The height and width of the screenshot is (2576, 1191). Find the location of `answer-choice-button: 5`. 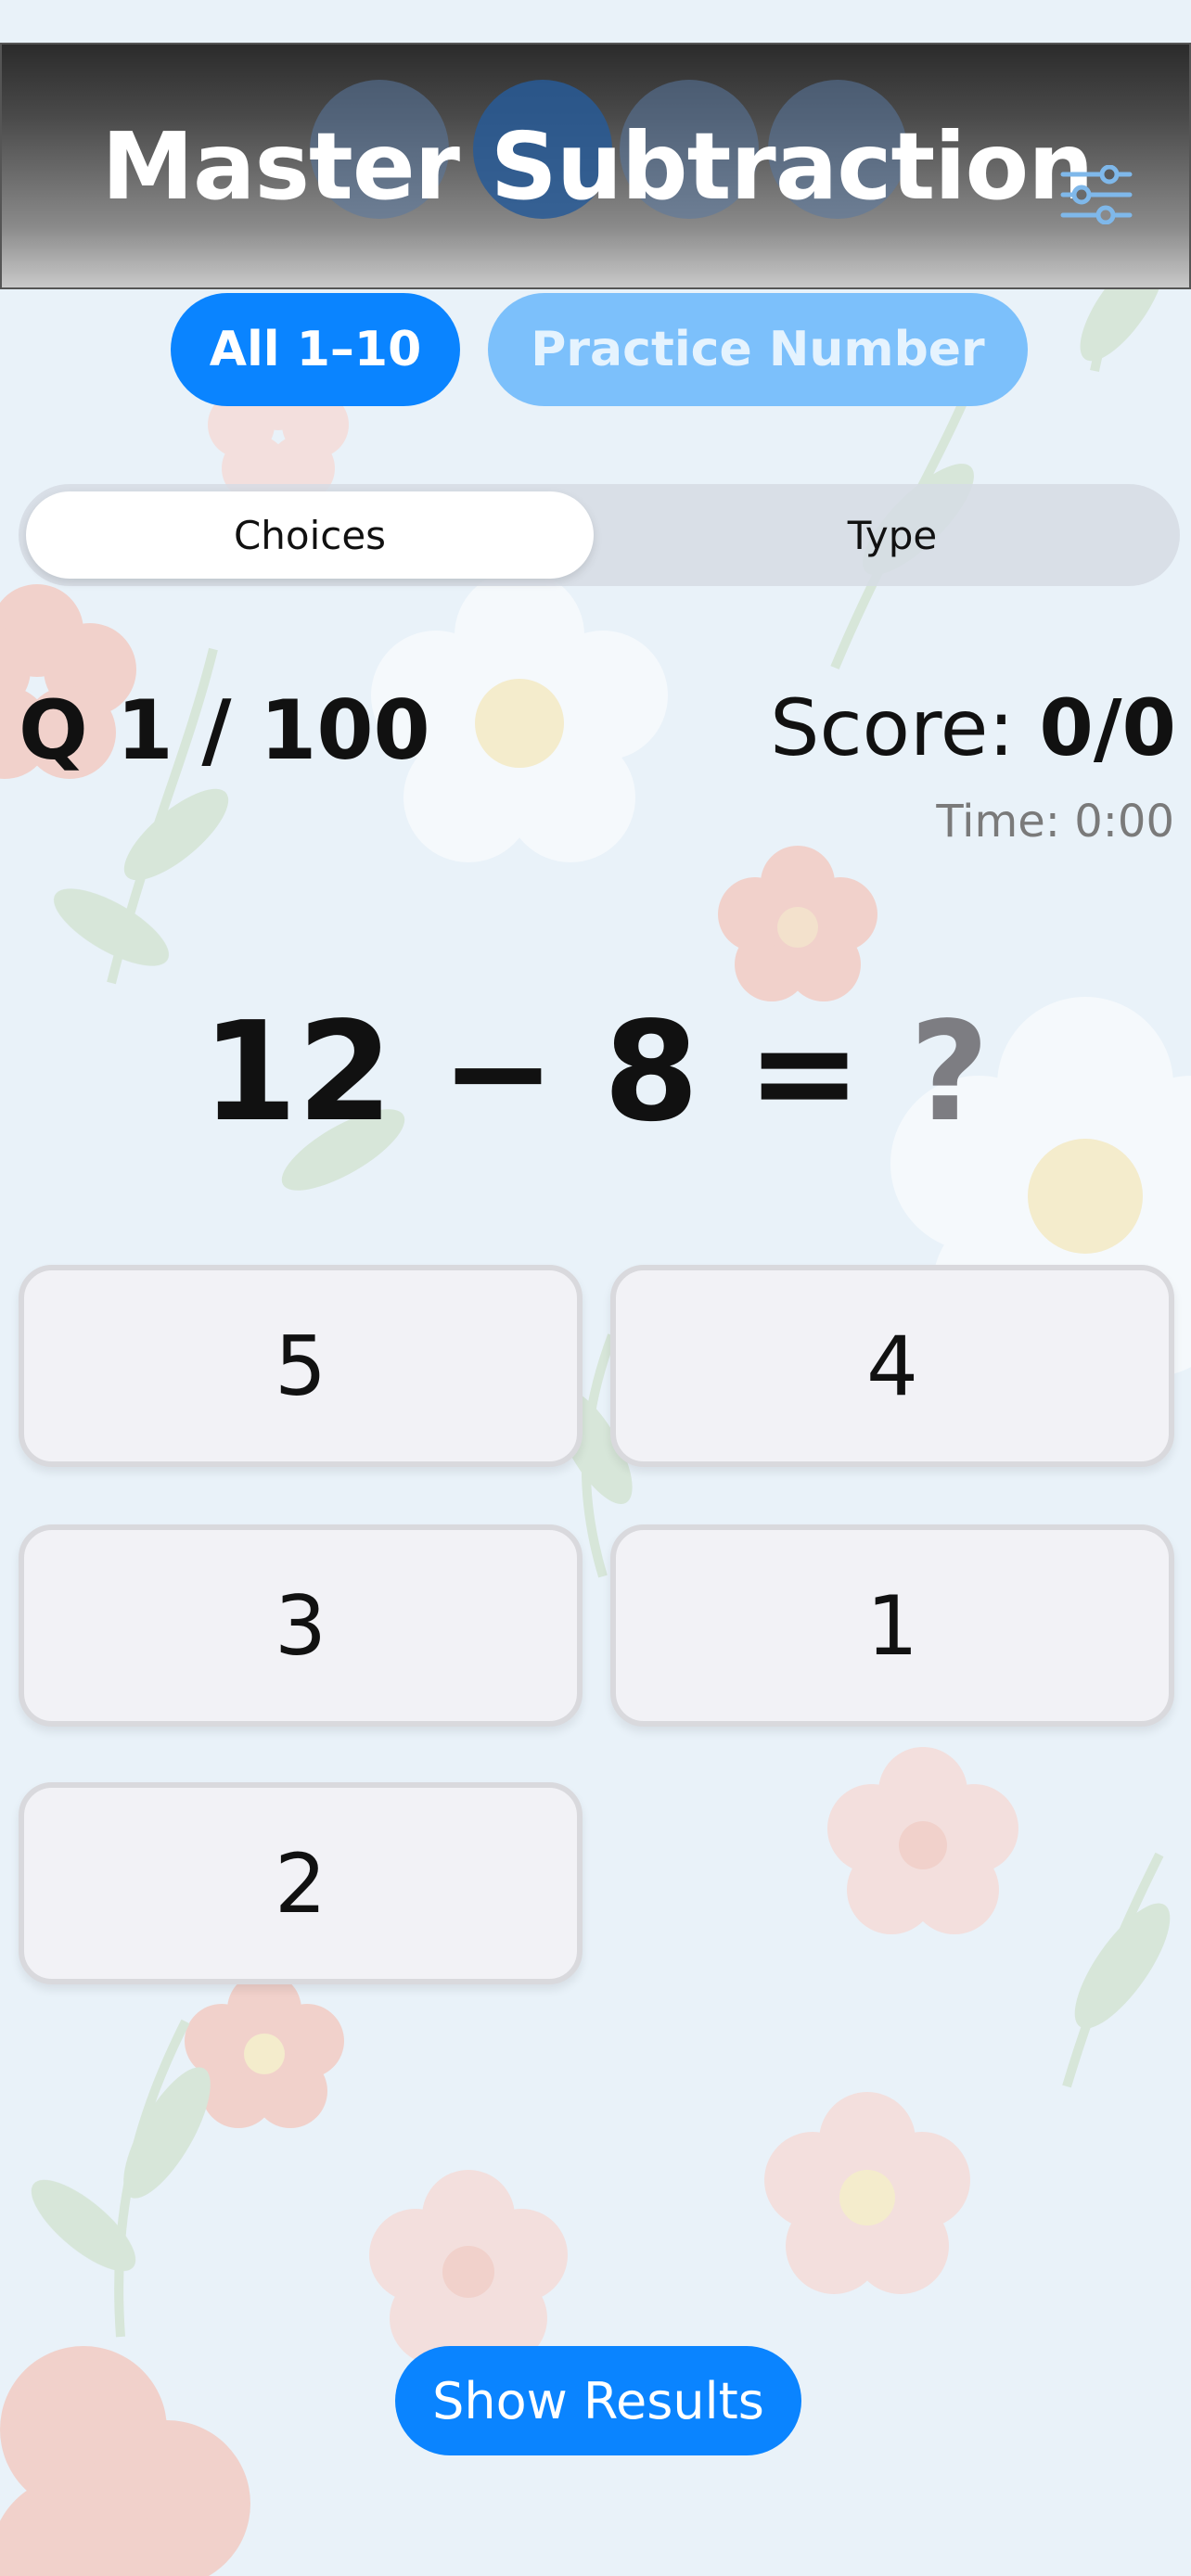

answer-choice-button: 5 is located at coordinates (301, 1366).